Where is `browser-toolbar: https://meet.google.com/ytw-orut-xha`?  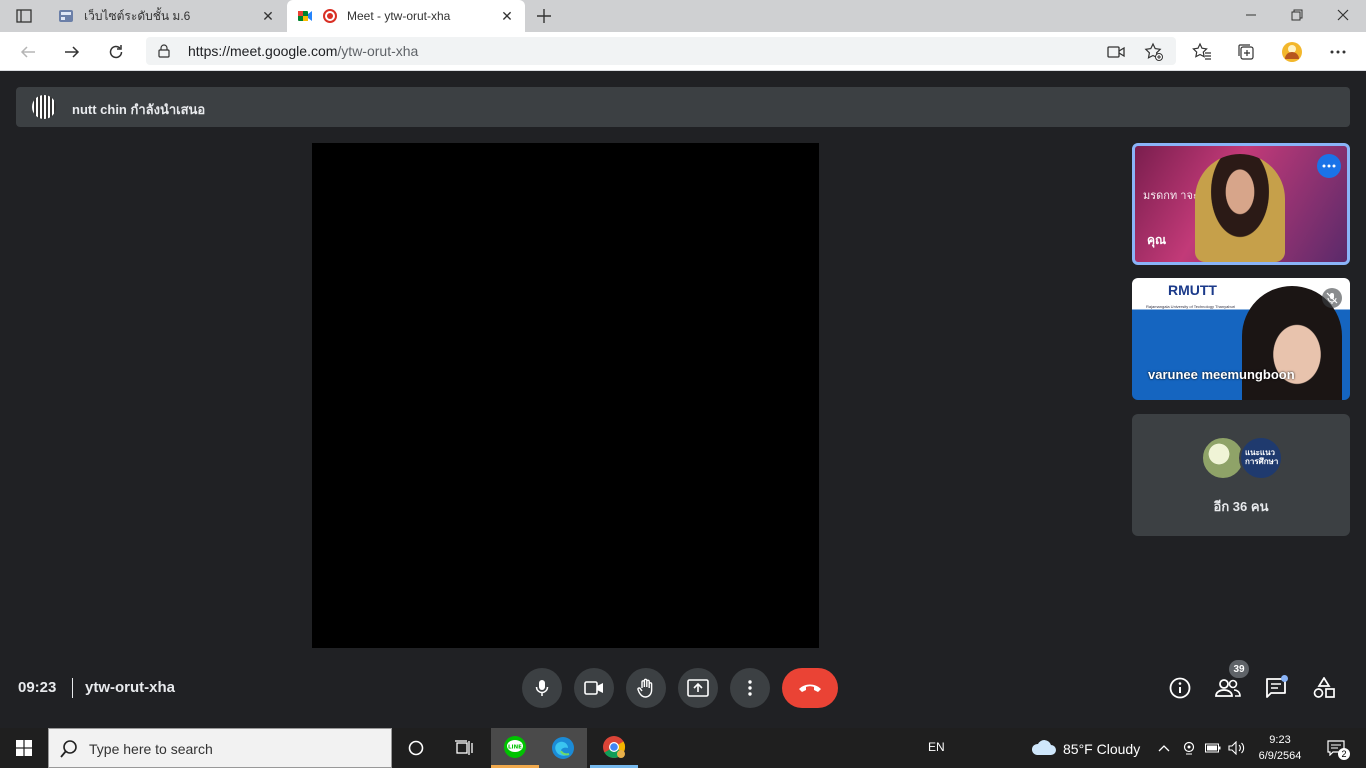
browser-toolbar: https://meet.google.com/ytw-orut-xha is located at coordinates (683, 51).